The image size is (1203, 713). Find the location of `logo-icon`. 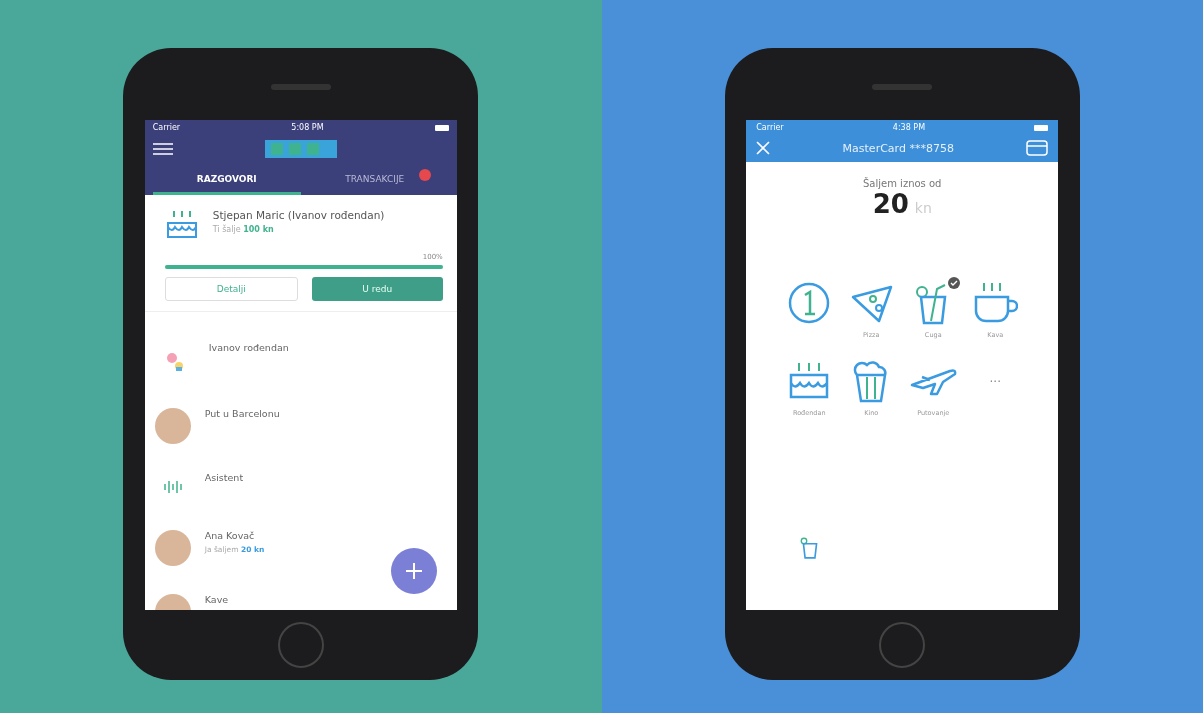

logo-icon is located at coordinates (300, 149).